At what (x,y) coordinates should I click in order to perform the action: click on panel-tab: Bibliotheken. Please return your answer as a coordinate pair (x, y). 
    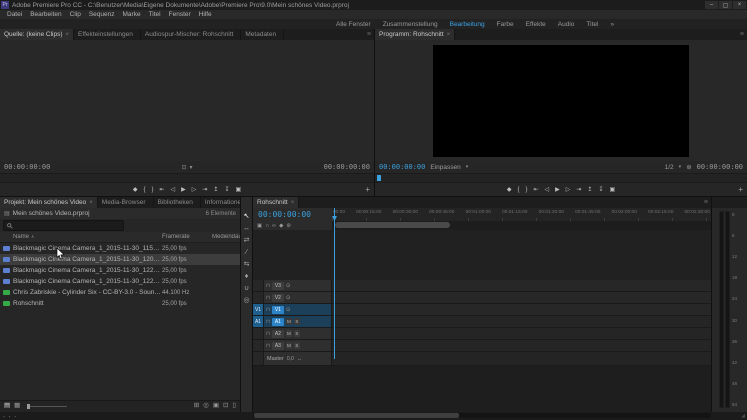
    Looking at the image, I should click on (177, 202).